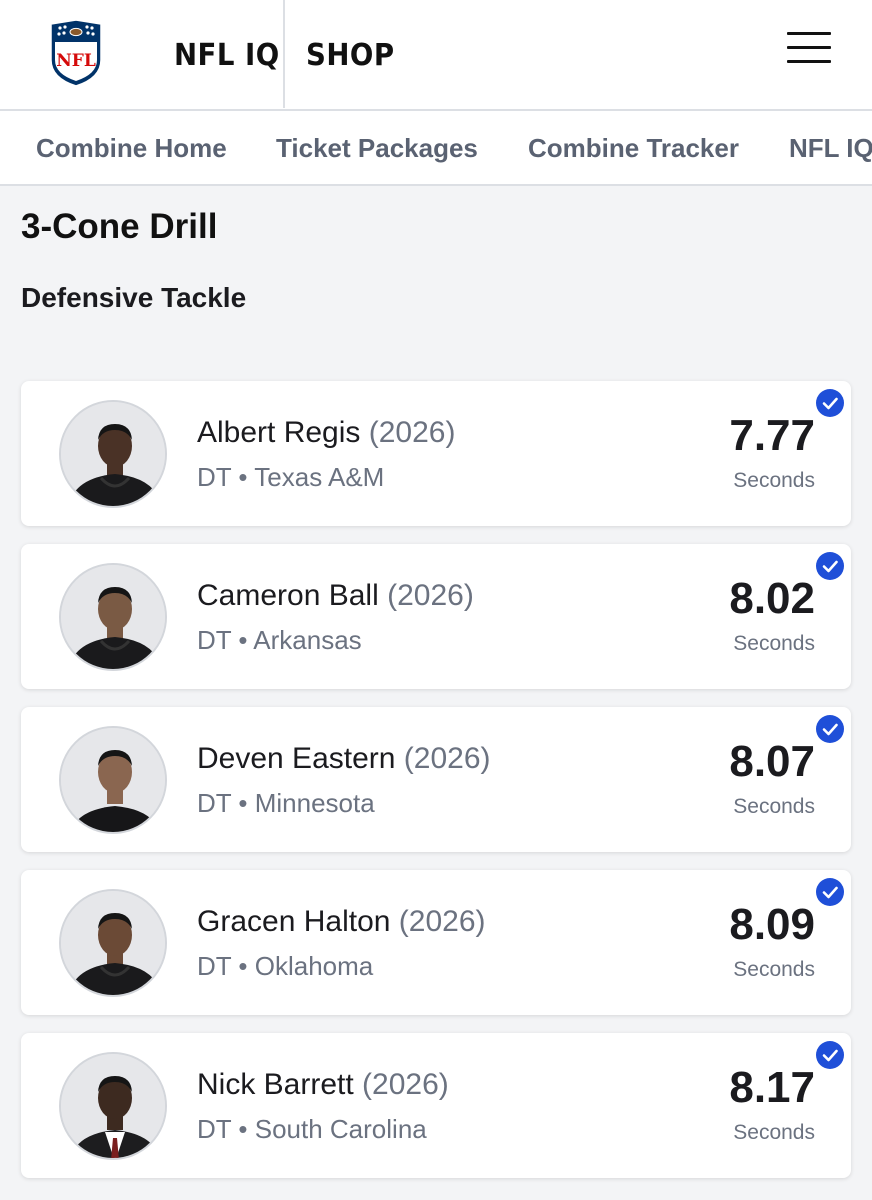 This screenshot has height=1200, width=872. What do you see at coordinates (296, 758) in the screenshot?
I see `player-name: Deven Eastern` at bounding box center [296, 758].